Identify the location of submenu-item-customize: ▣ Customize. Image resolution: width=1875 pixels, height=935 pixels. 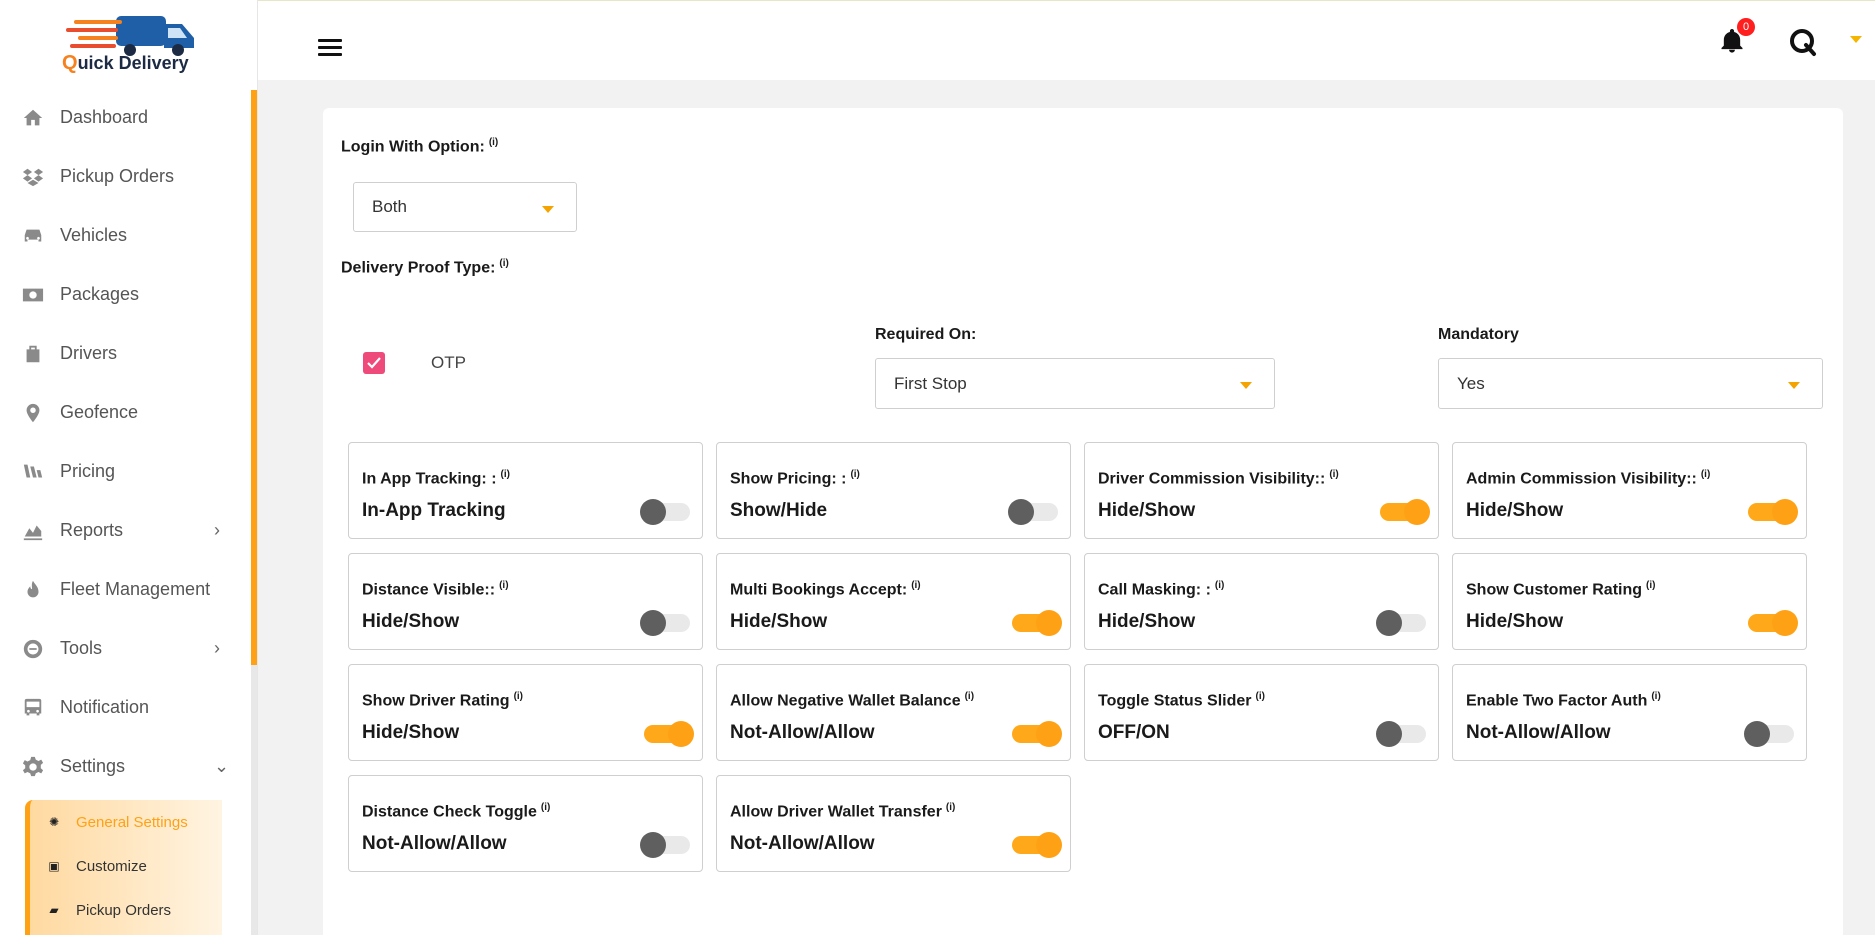
(126, 866).